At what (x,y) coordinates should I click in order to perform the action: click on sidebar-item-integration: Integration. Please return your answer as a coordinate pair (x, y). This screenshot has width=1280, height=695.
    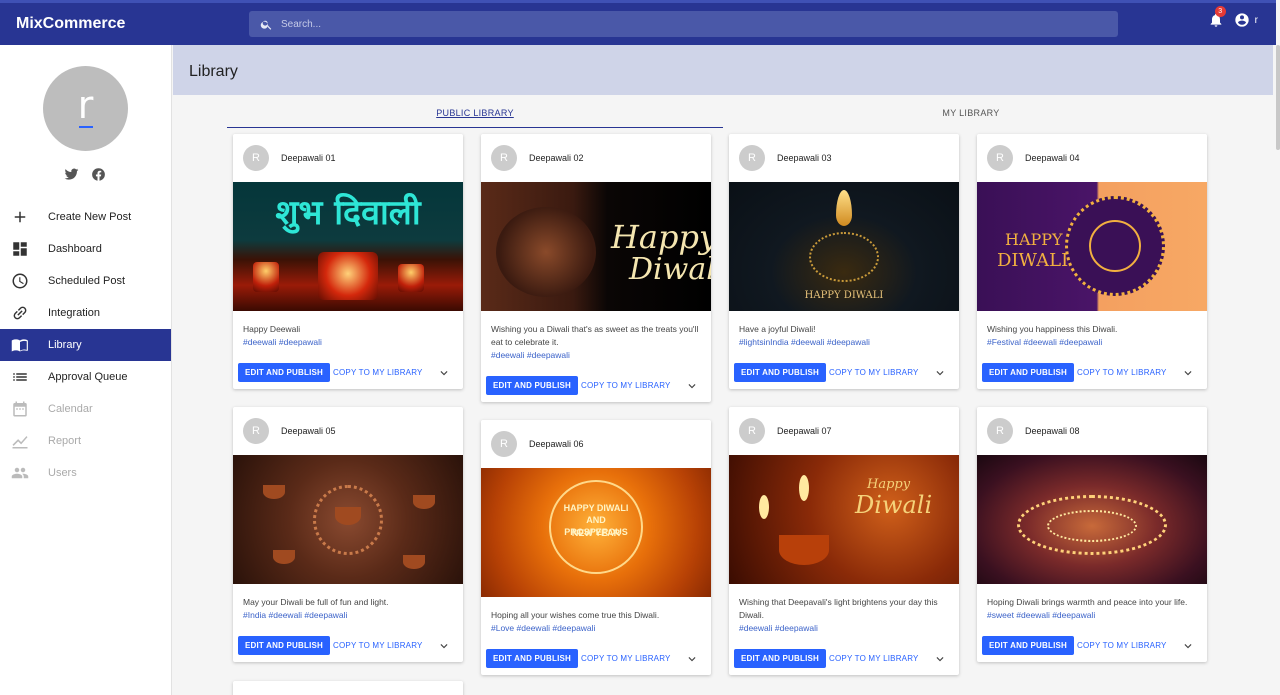
    Looking at the image, I should click on (85, 313).